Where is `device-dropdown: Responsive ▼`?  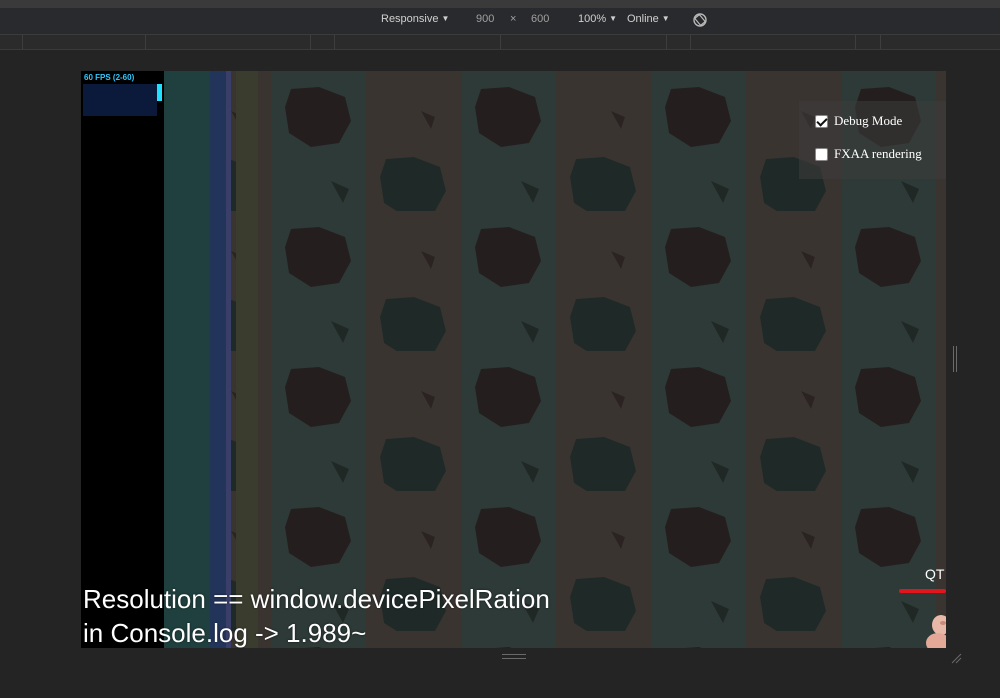 device-dropdown: Responsive ▼ is located at coordinates (415, 19).